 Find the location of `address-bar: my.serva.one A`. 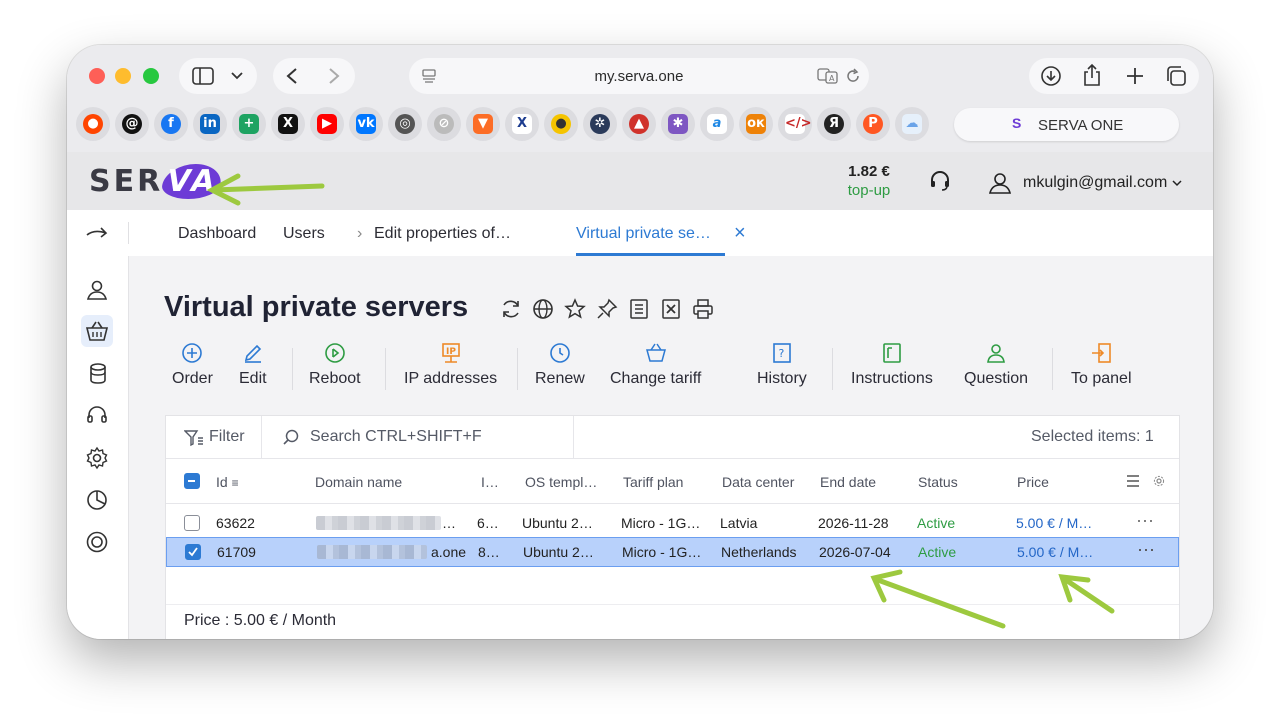

address-bar: my.serva.one A is located at coordinates (639, 76).